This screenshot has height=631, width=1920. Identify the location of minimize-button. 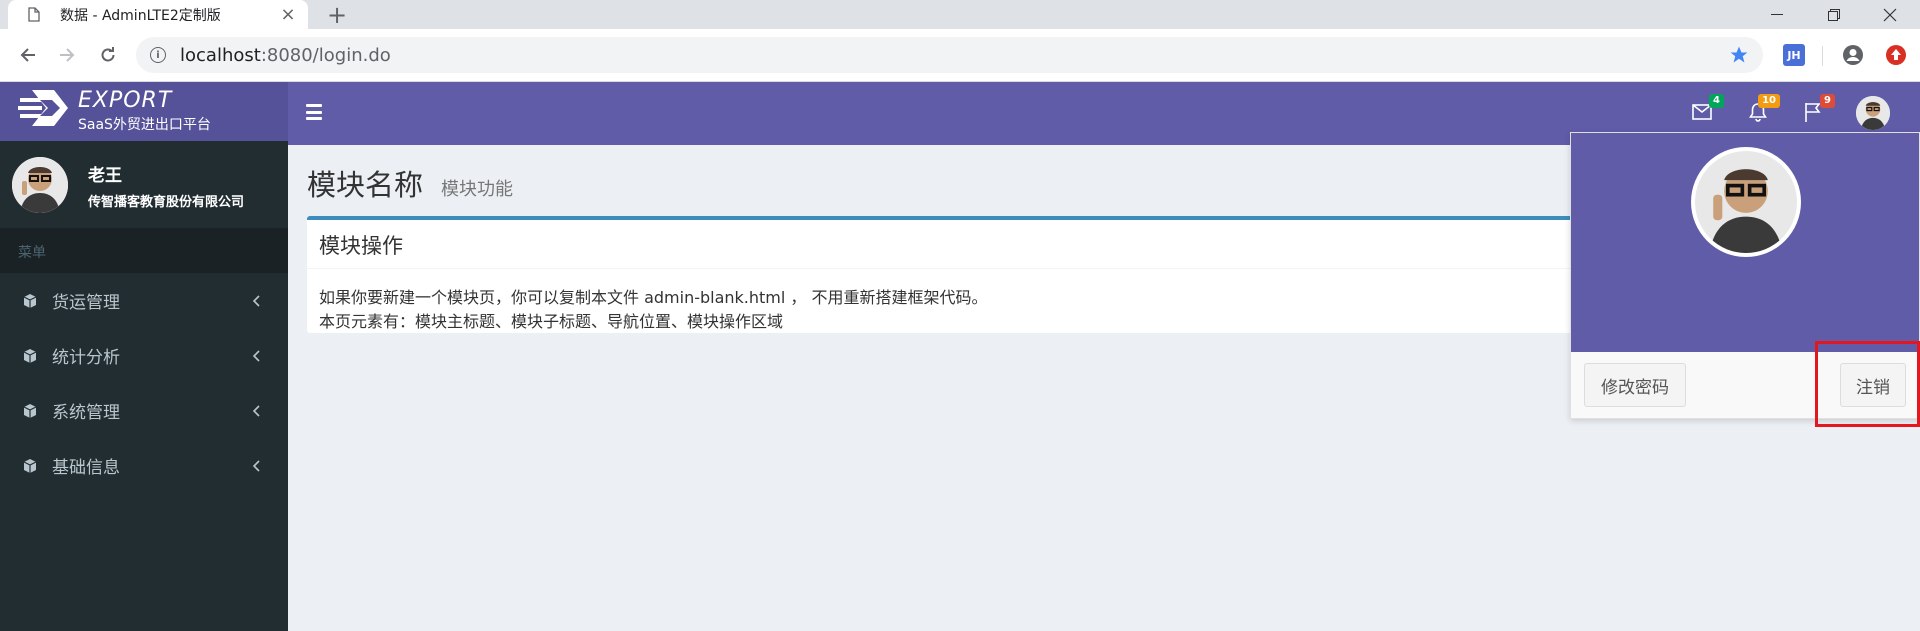
(1777, 14).